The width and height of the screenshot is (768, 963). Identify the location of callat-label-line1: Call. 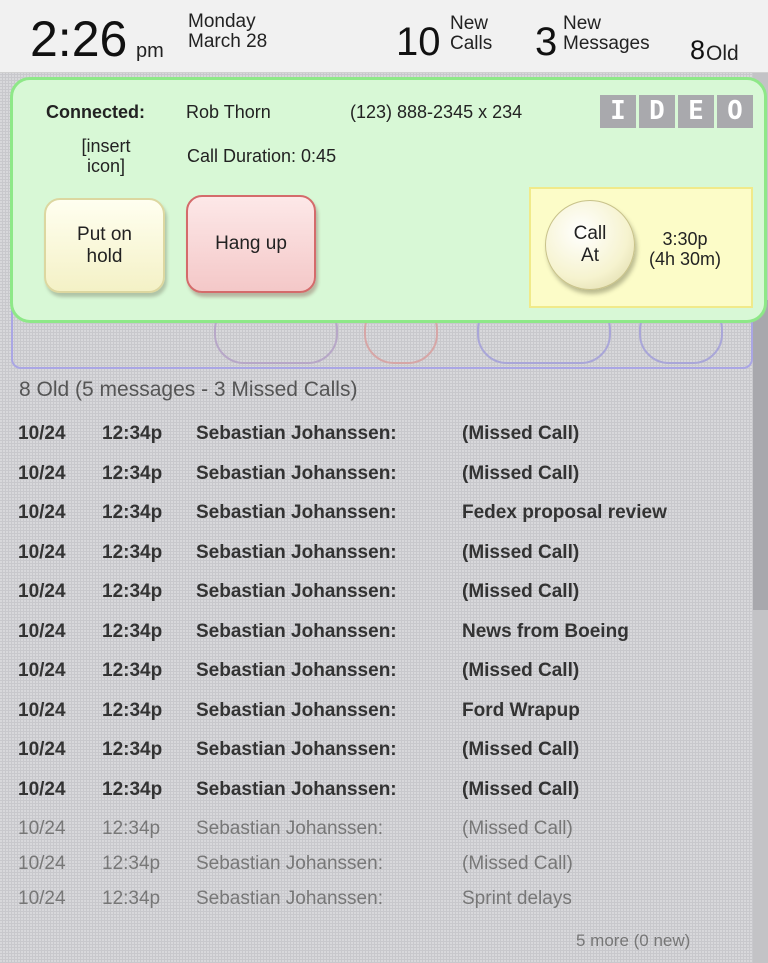
(590, 233).